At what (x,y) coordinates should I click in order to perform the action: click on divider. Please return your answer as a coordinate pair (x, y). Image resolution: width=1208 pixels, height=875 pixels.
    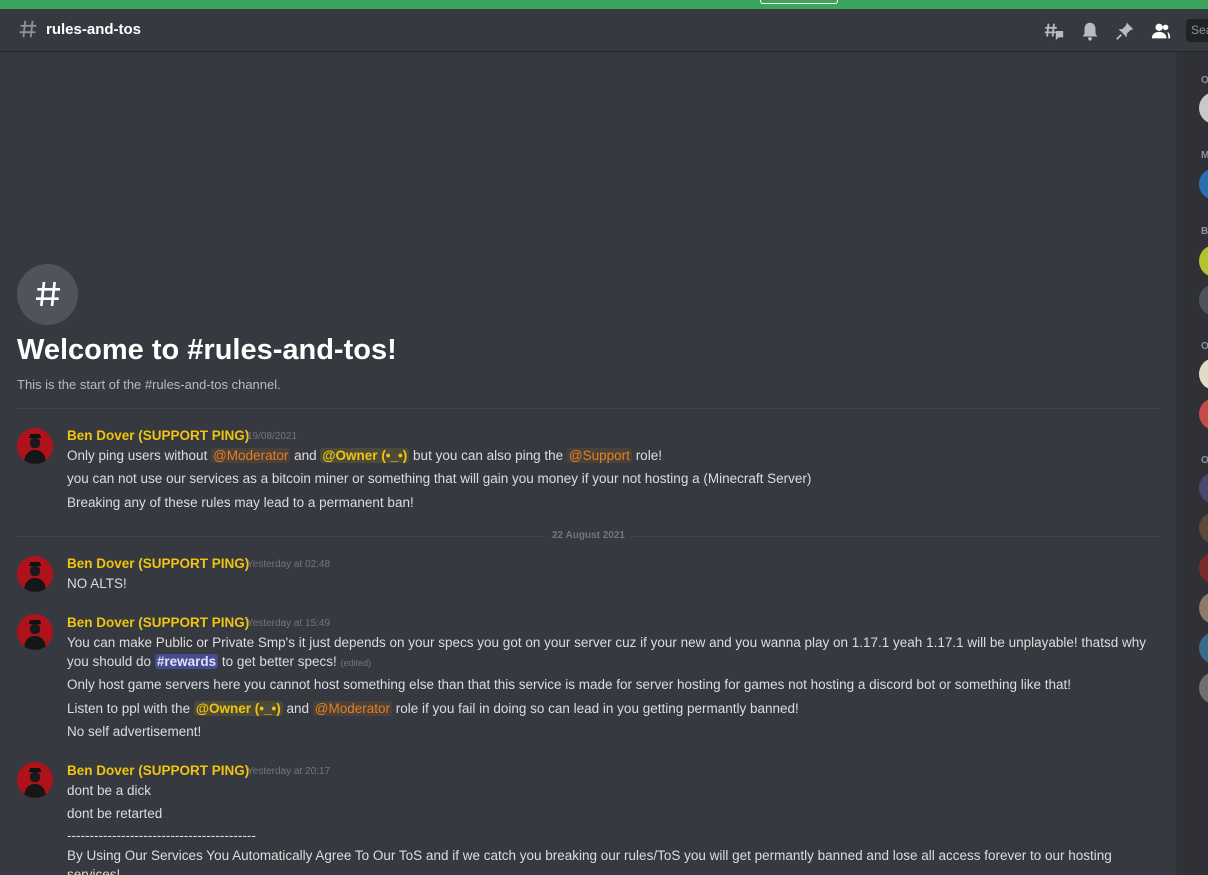
    Looking at the image, I should click on (587, 408).